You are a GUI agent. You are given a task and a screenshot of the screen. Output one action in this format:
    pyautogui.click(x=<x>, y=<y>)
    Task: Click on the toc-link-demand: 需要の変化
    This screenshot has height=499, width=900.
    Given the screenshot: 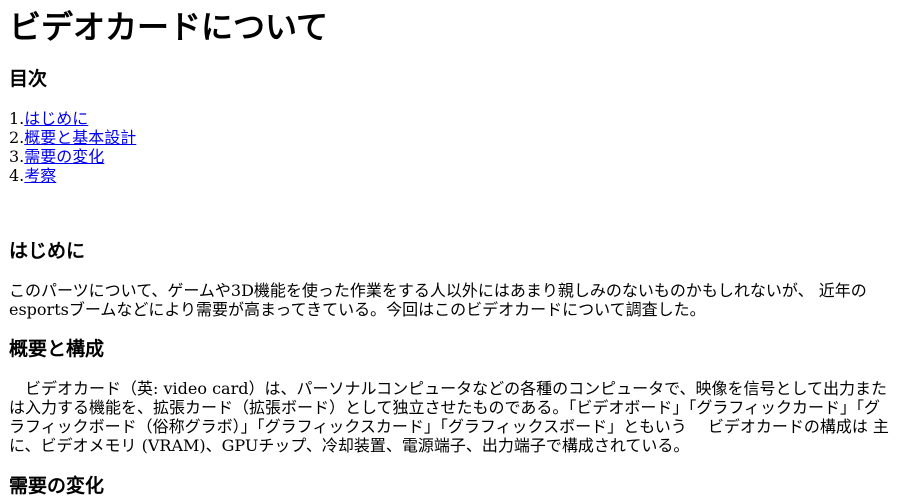 What is the action you would take?
    pyautogui.click(x=64, y=156)
    